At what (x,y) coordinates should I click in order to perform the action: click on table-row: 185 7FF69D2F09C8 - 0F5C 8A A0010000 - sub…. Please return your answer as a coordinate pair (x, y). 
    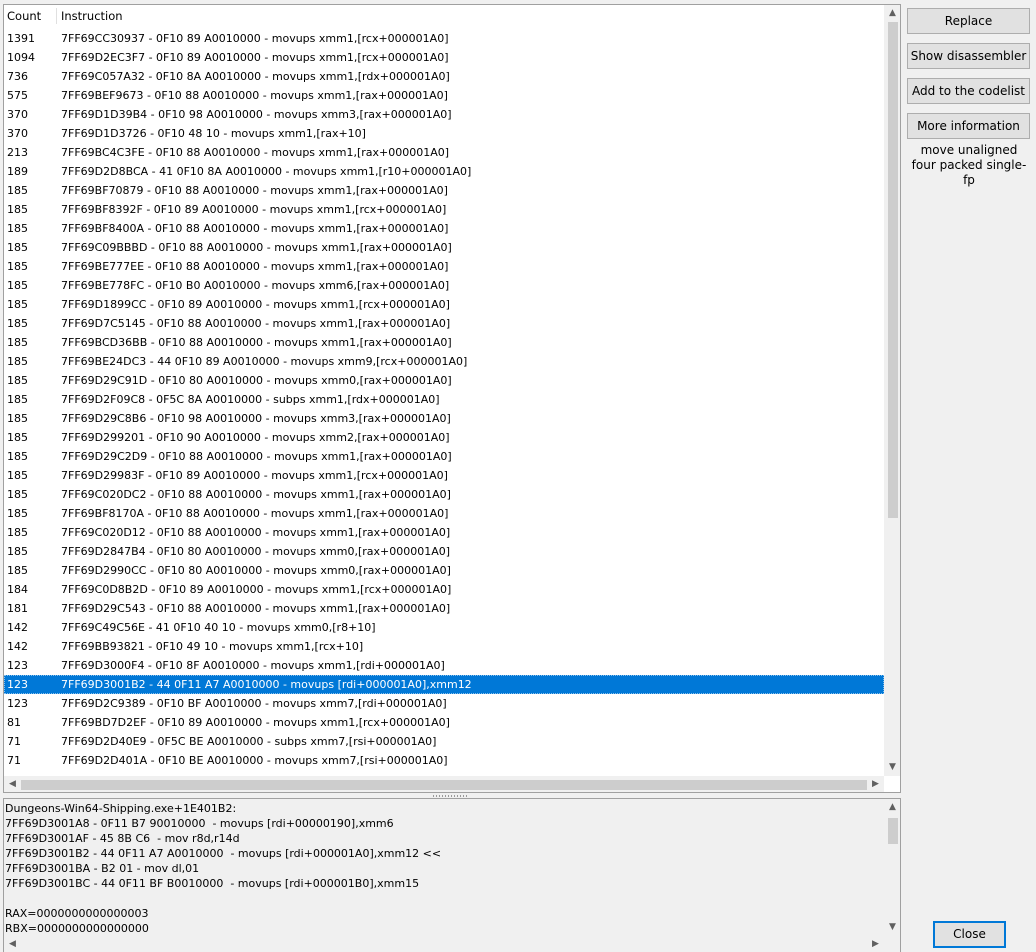
    Looking at the image, I should click on (444, 399).